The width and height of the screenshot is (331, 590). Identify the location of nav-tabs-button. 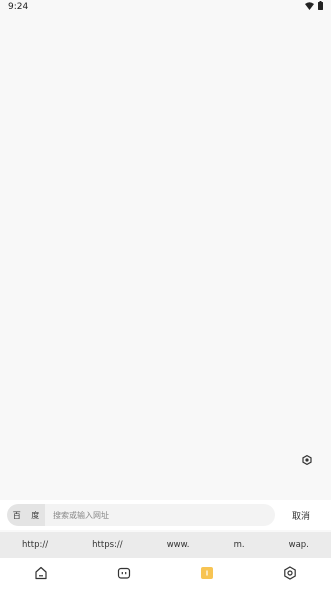
(207, 574).